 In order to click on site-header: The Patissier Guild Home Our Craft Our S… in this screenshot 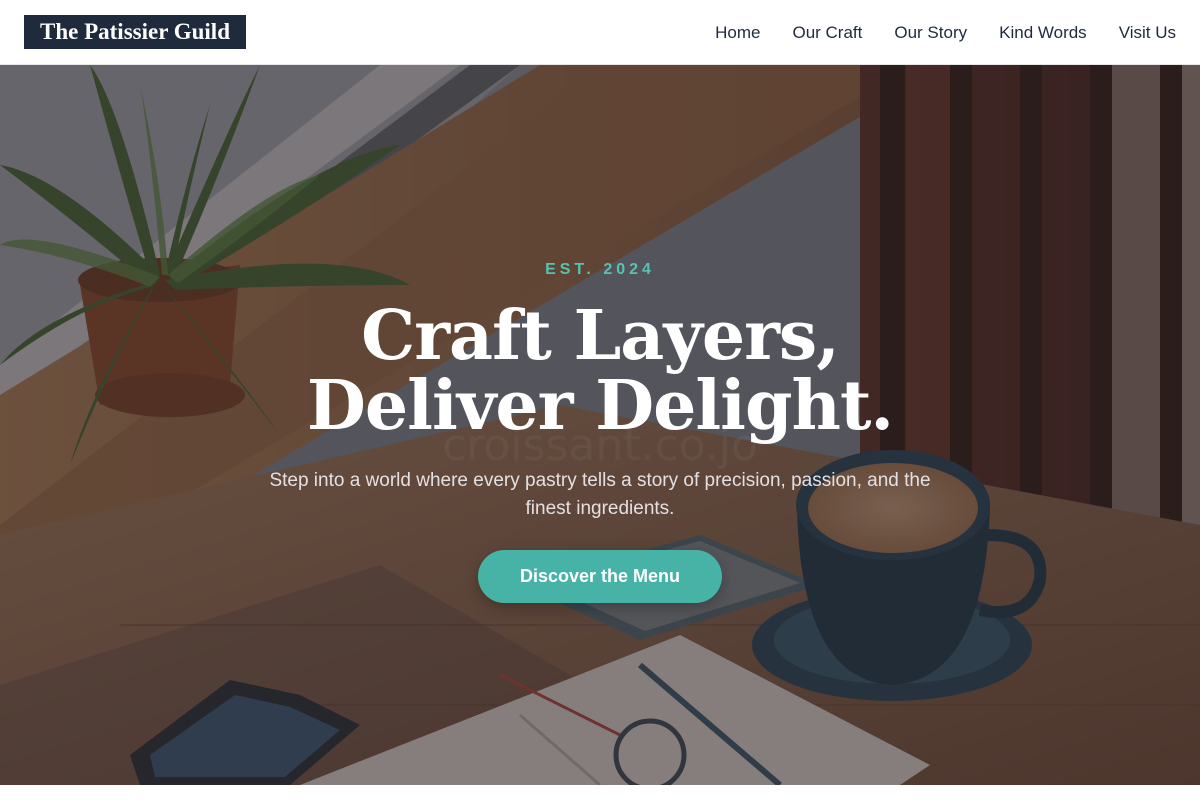, I will do `click(600, 32)`.